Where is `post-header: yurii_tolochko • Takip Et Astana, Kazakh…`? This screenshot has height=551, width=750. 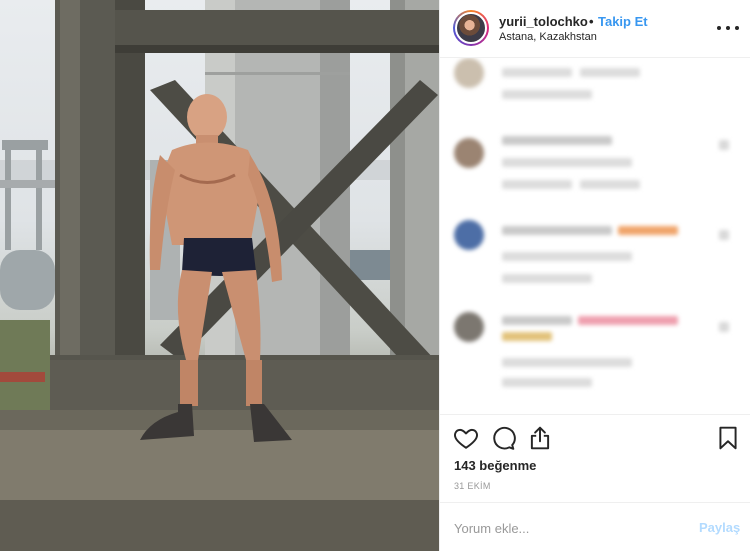 post-header: yurii_tolochko • Takip Et Astana, Kazakh… is located at coordinates (595, 29).